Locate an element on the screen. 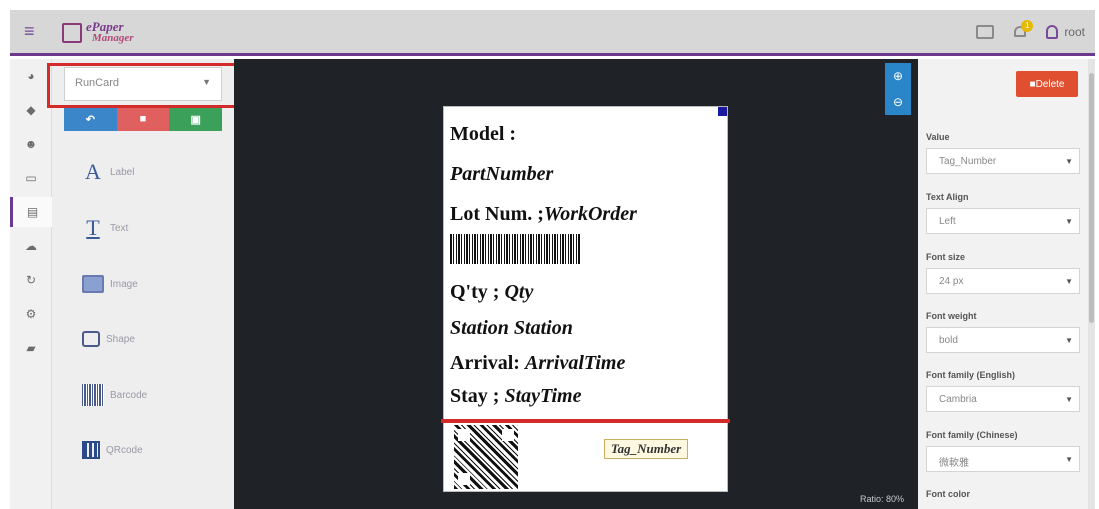  shape-icon is located at coordinates (91, 339).